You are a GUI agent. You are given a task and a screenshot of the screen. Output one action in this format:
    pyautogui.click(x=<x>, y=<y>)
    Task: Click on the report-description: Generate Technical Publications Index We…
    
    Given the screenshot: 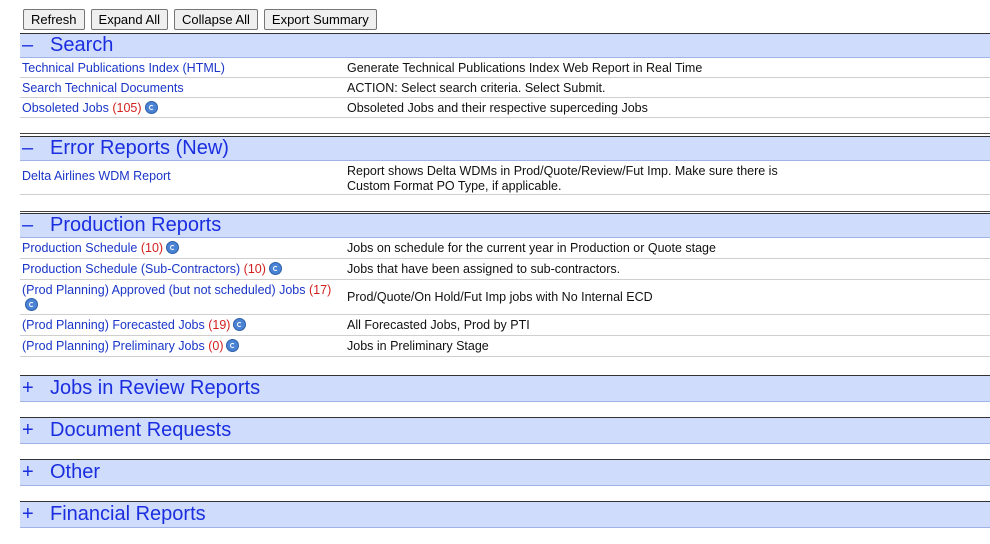 What is the action you would take?
    pyautogui.click(x=525, y=68)
    